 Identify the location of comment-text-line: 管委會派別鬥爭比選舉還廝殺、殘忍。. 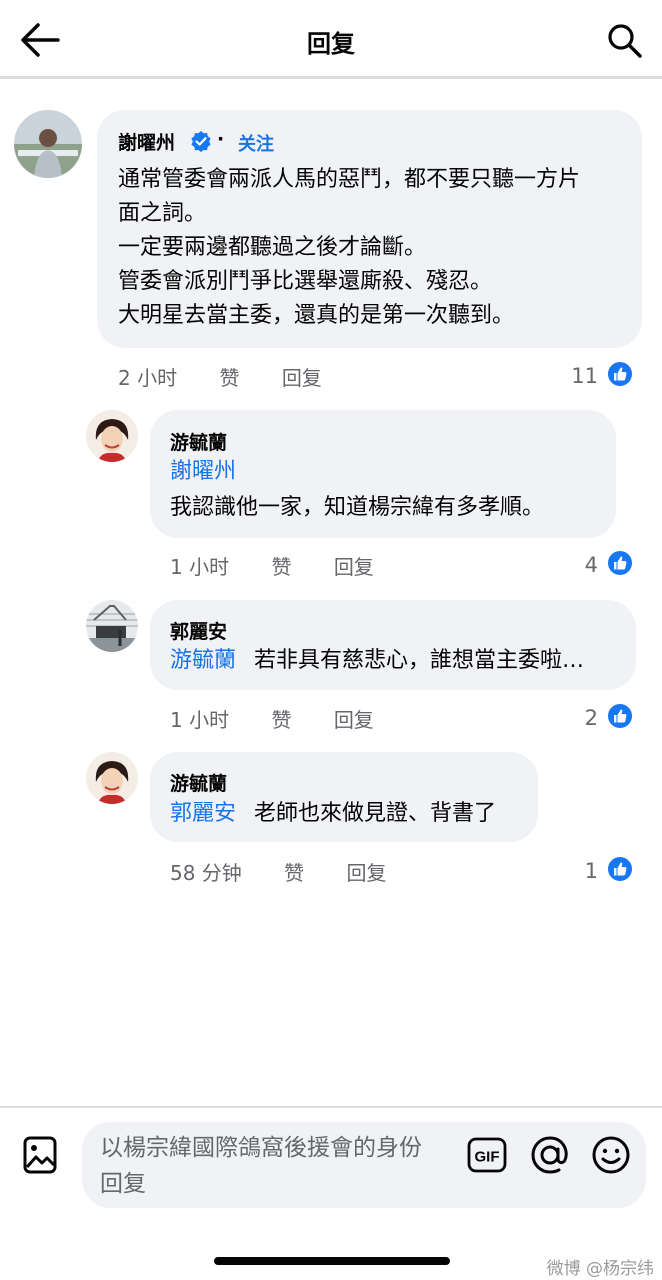
(305, 281).